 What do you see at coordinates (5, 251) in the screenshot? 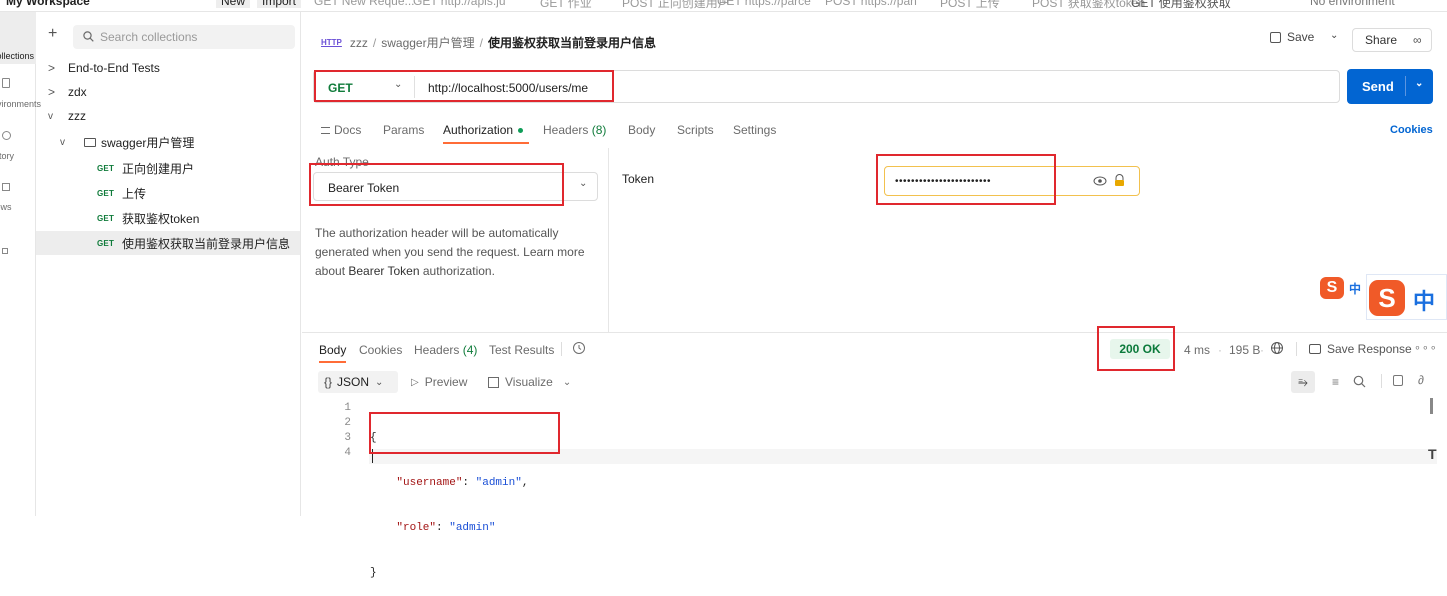
I see `grid-icon` at bounding box center [5, 251].